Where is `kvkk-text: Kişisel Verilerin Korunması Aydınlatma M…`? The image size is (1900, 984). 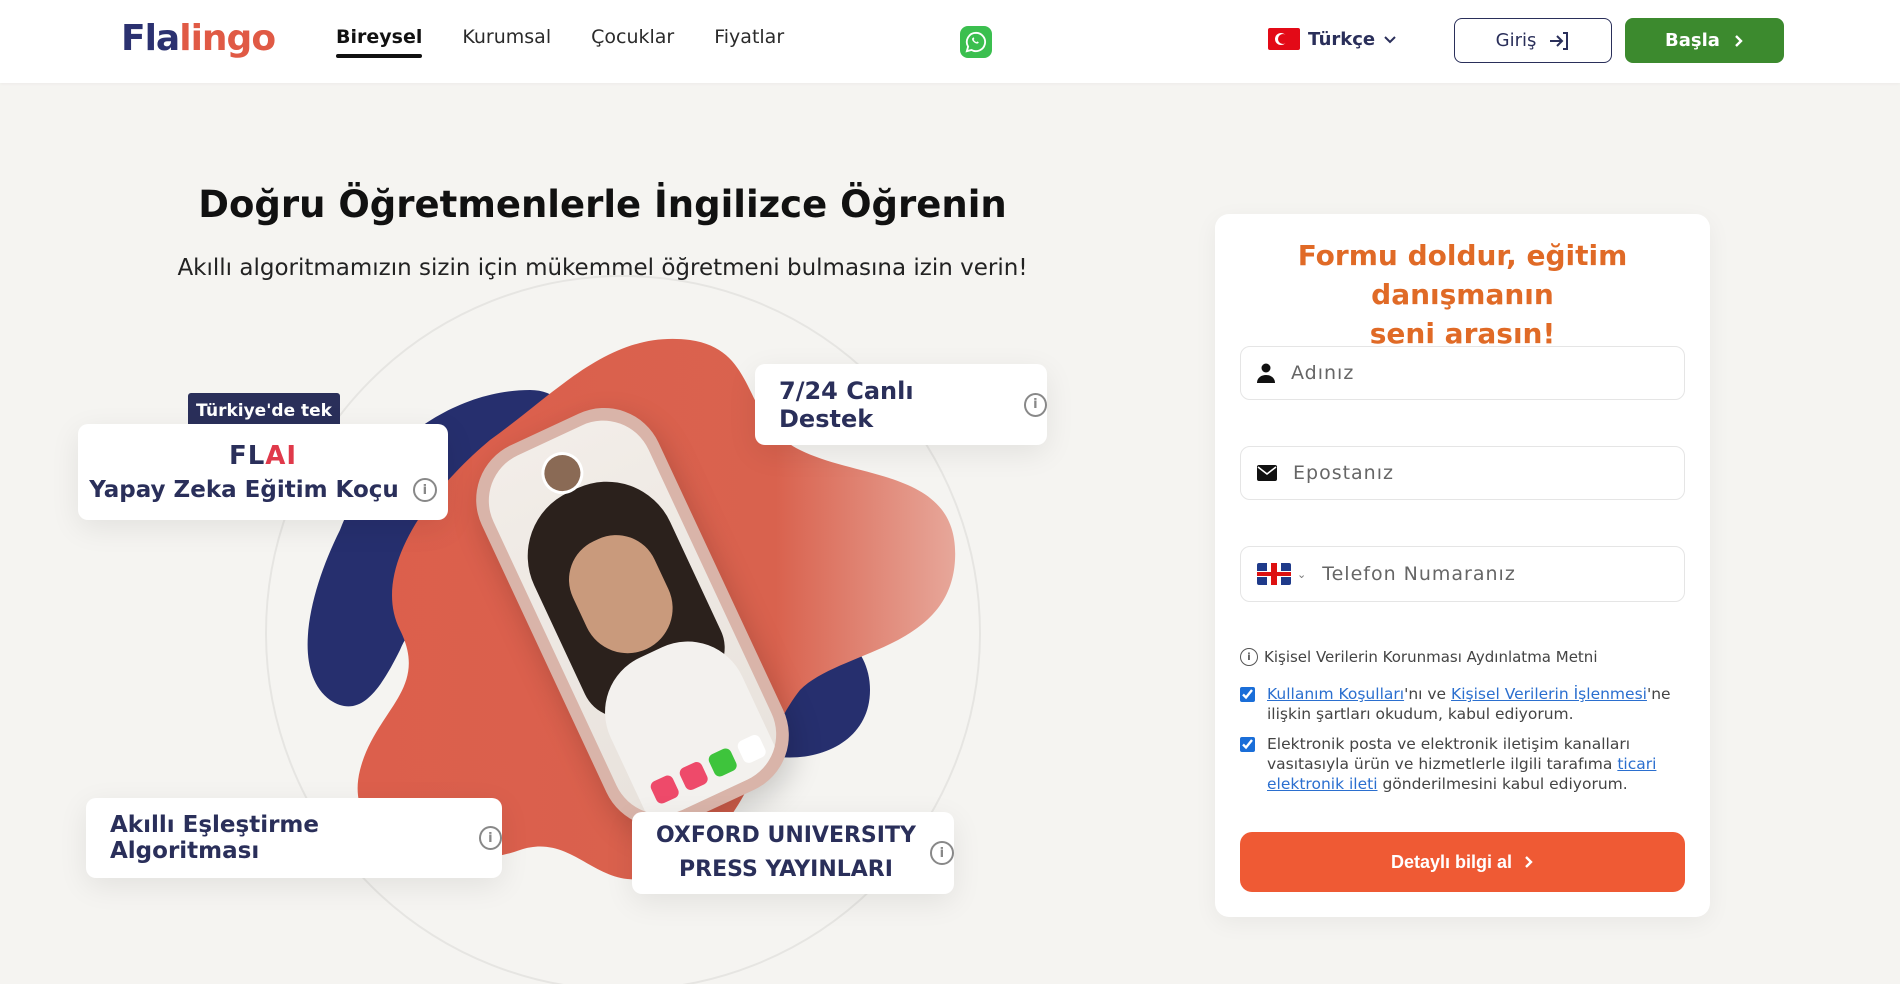 kvkk-text: Kişisel Verilerin Korunması Aydınlatma M… is located at coordinates (1431, 657).